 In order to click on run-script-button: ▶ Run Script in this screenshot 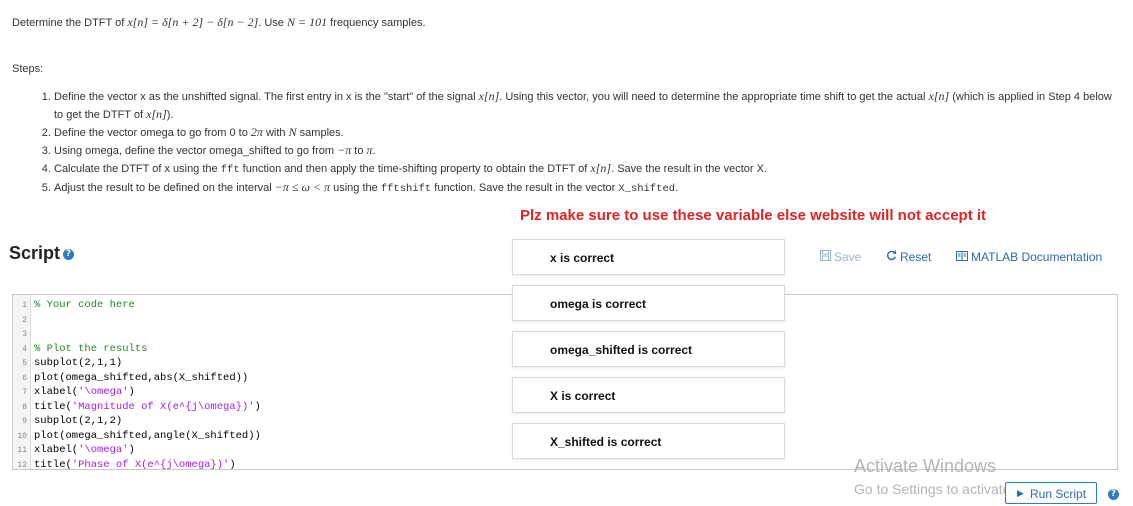, I will do `click(1051, 493)`.